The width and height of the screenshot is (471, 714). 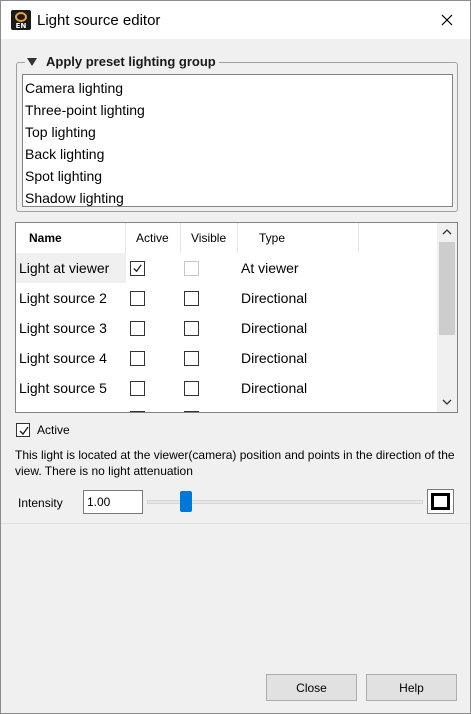 What do you see at coordinates (298, 238) in the screenshot?
I see `column-header-type: Type` at bounding box center [298, 238].